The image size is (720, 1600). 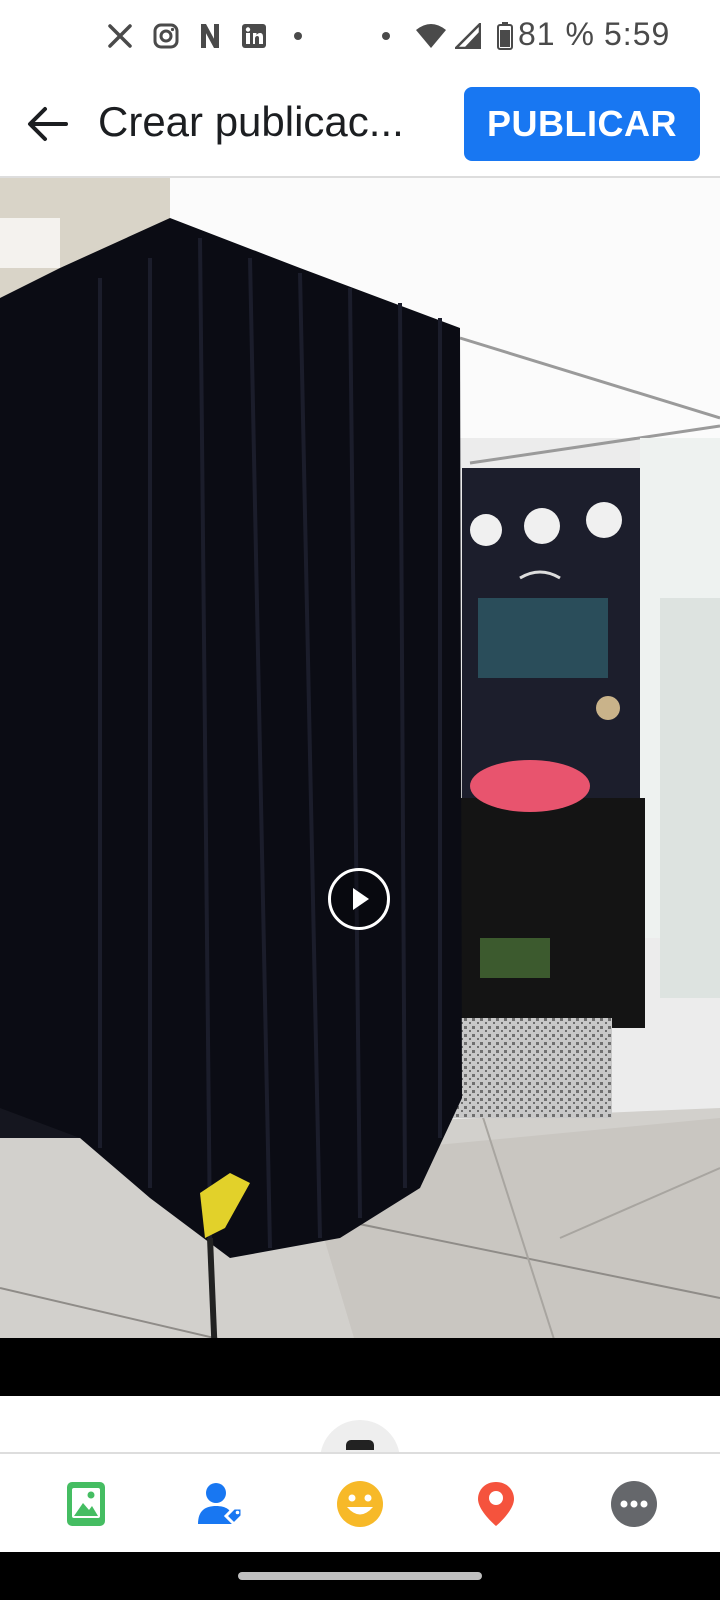 I want to click on signal-icon, so click(x=468, y=36).